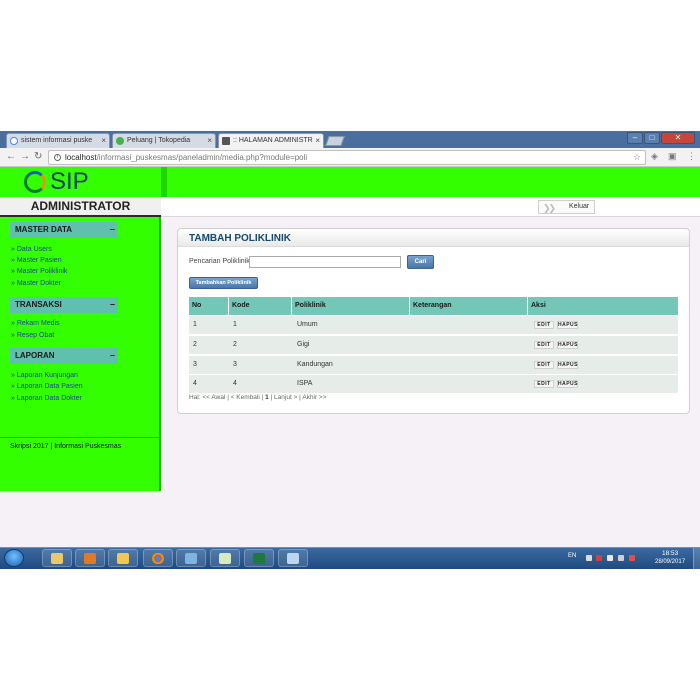 Image resolution: width=700 pixels, height=700 pixels. I want to click on sidebar-item-master-poliklinik: Master Poliklinik, so click(39, 271).